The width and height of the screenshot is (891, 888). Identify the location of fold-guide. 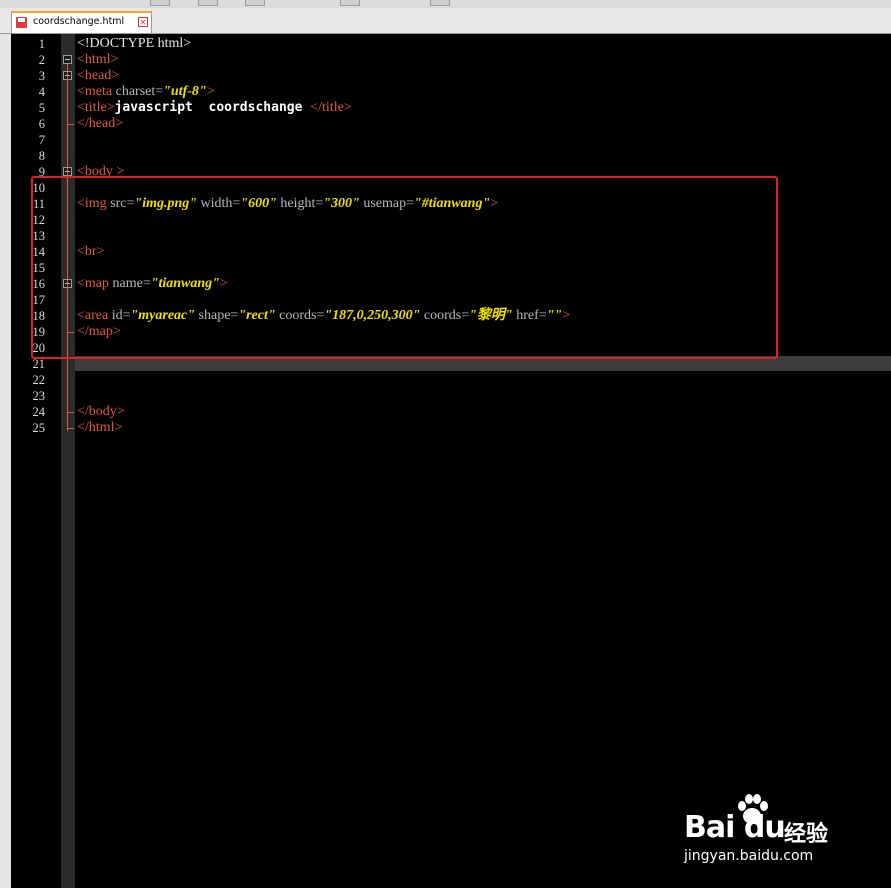
(67, 102).